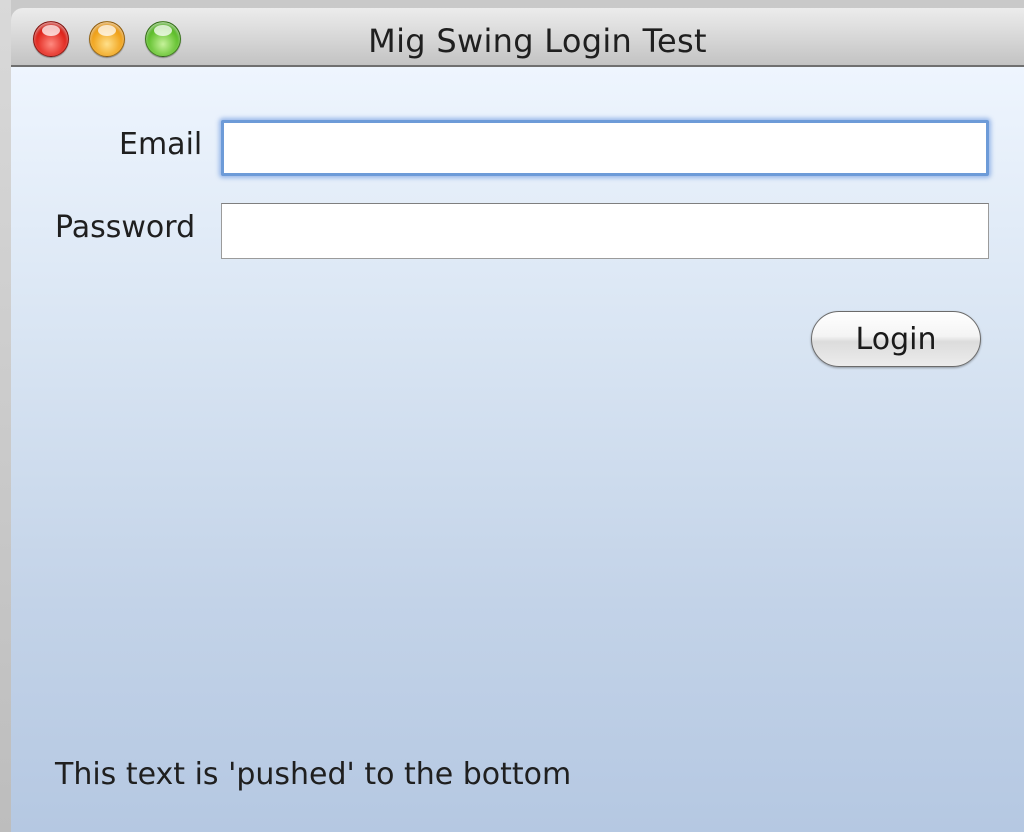 This screenshot has height=832, width=1024. I want to click on login-button: Login, so click(896, 339).